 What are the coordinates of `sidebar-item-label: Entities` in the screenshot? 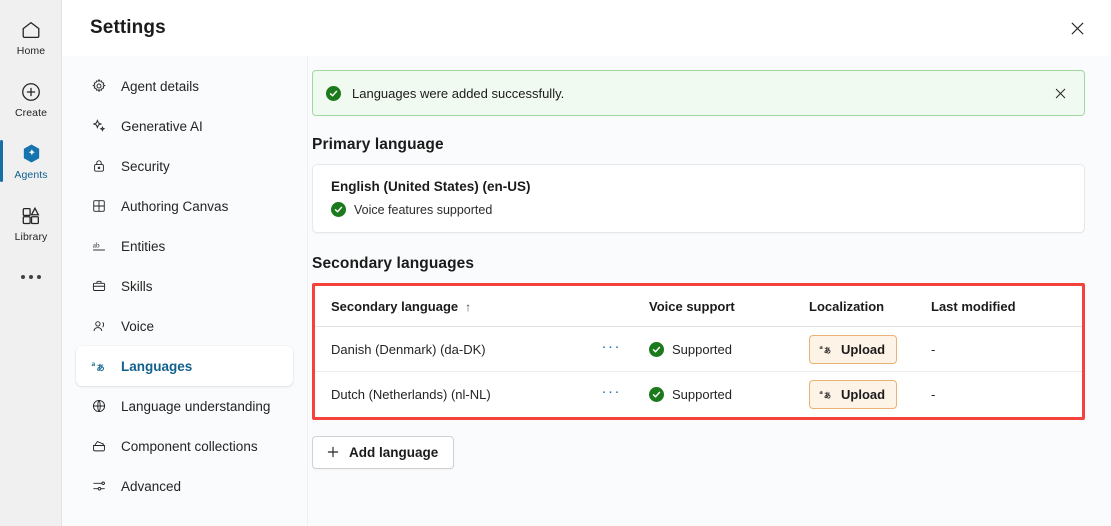 It's located at (143, 246).